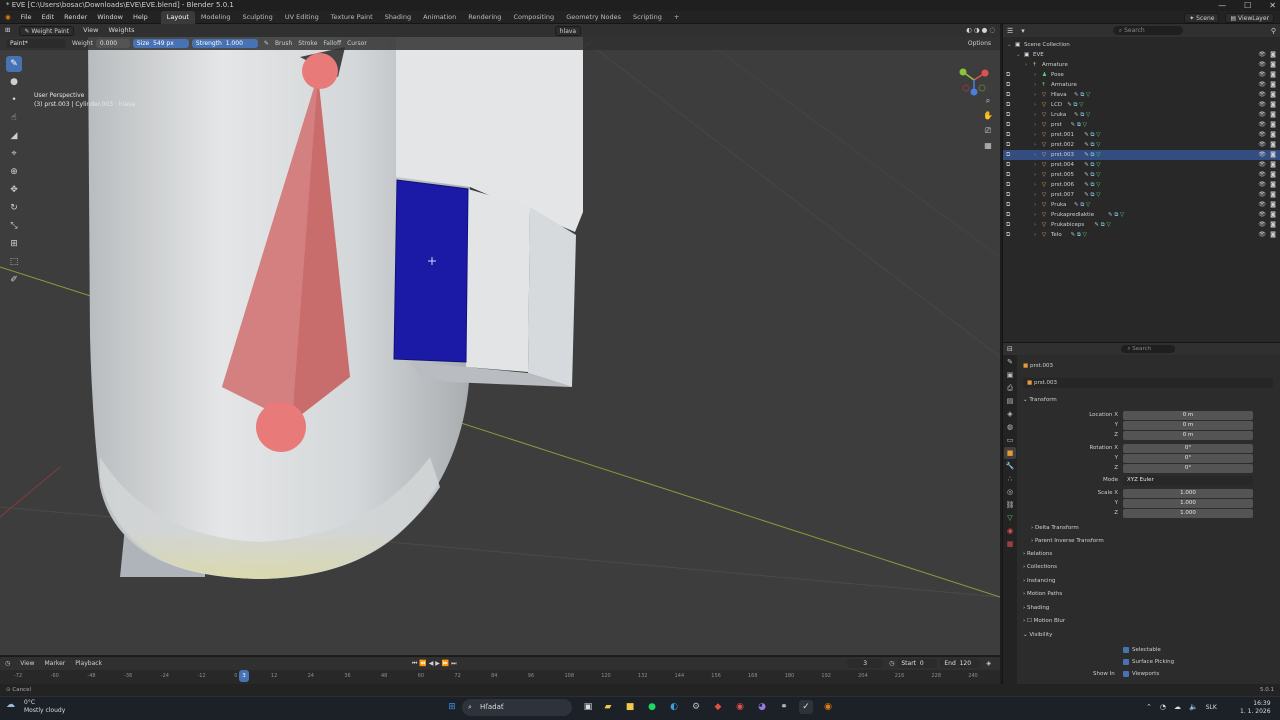 The width and height of the screenshot is (1280, 720). Describe the element at coordinates (1141, 225) in the screenshot. I see `outliner-row: ⧉ › ▽ Prukabiceps ✎ ⧉ ▽ 👁 ◙` at that location.